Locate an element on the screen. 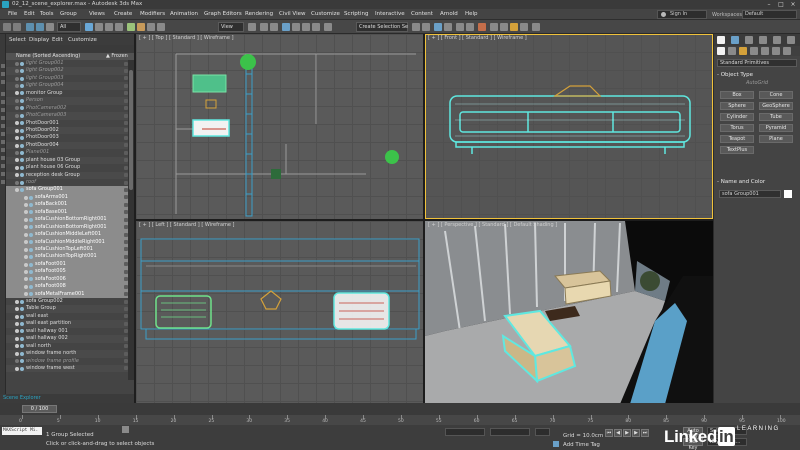 This screenshot has height=450, width=800. select-object-icon is located at coordinates (89, 27).